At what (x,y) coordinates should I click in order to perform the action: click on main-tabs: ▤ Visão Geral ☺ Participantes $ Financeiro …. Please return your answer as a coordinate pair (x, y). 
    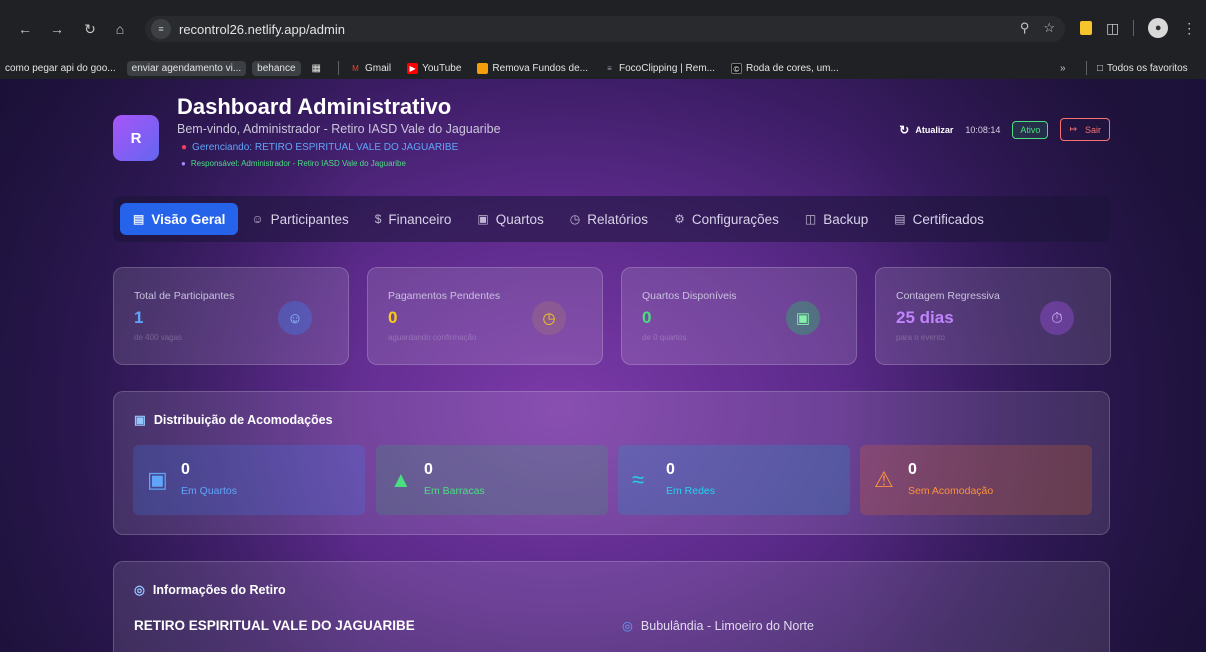
    Looking at the image, I should click on (611, 219).